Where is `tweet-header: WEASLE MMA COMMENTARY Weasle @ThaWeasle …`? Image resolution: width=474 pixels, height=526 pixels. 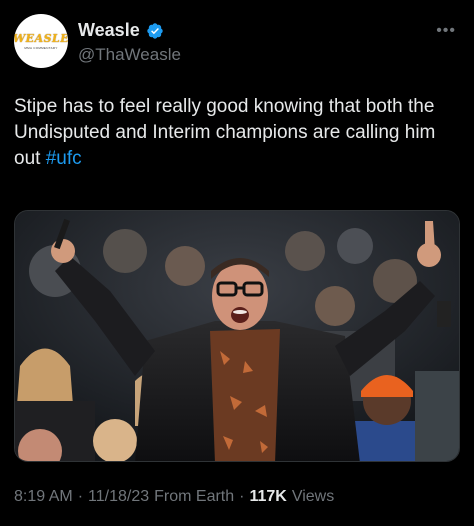 tweet-header: WEASLE MMA COMMENTARY Weasle @ThaWeasle … is located at coordinates (237, 42).